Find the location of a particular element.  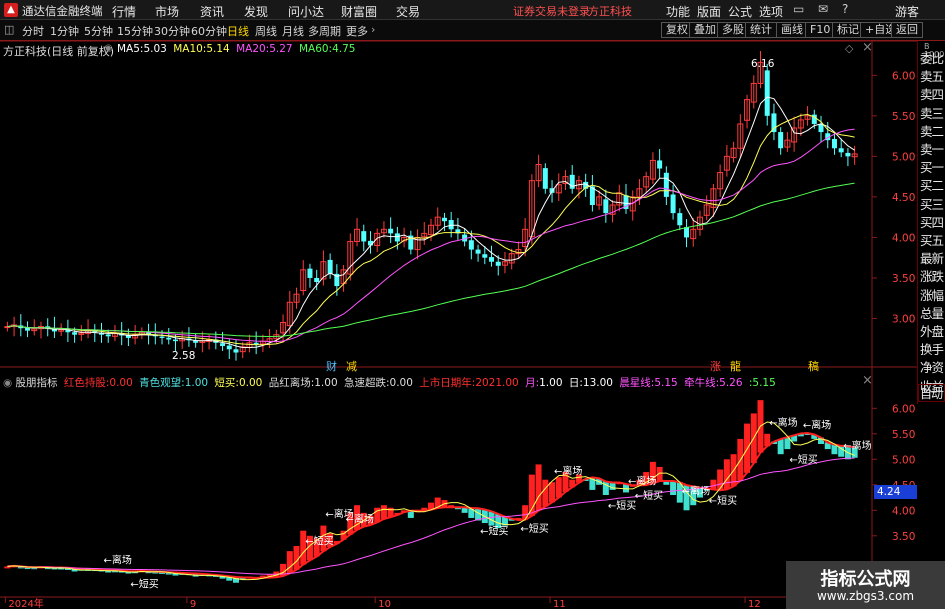

tab-30min: 30分钟 is located at coordinates (172, 31).